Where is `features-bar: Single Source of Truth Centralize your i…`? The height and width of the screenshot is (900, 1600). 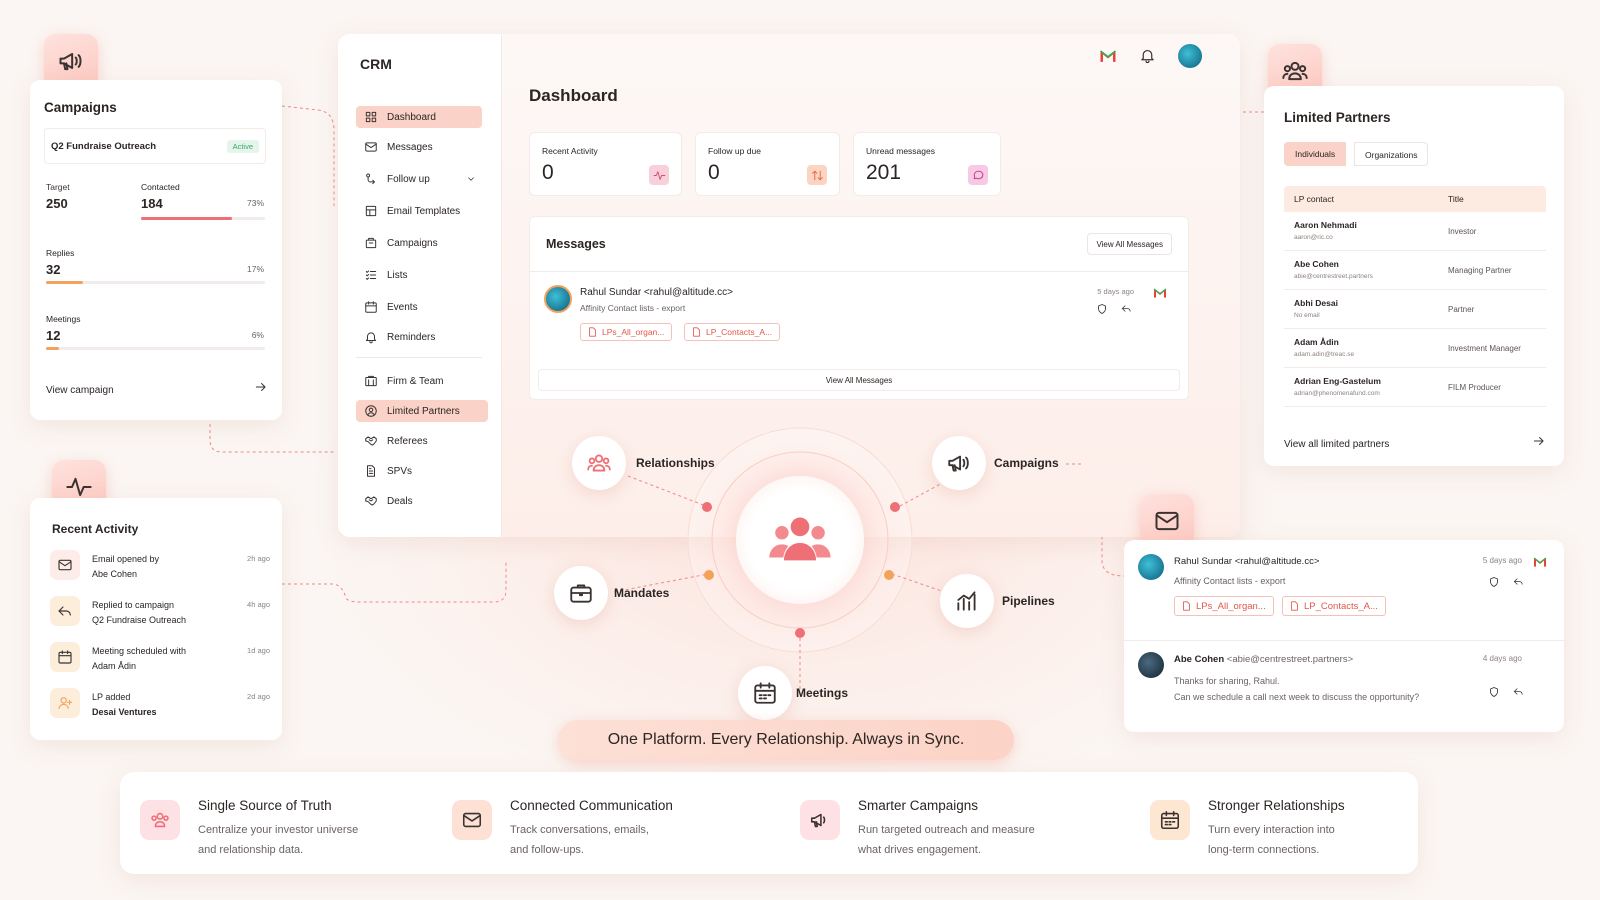
features-bar: Single Source of Truth Centralize your i… is located at coordinates (769, 823).